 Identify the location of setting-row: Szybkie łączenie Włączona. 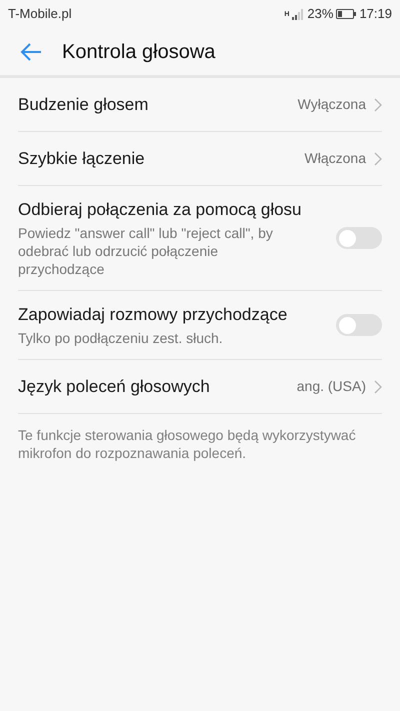
(200, 159).